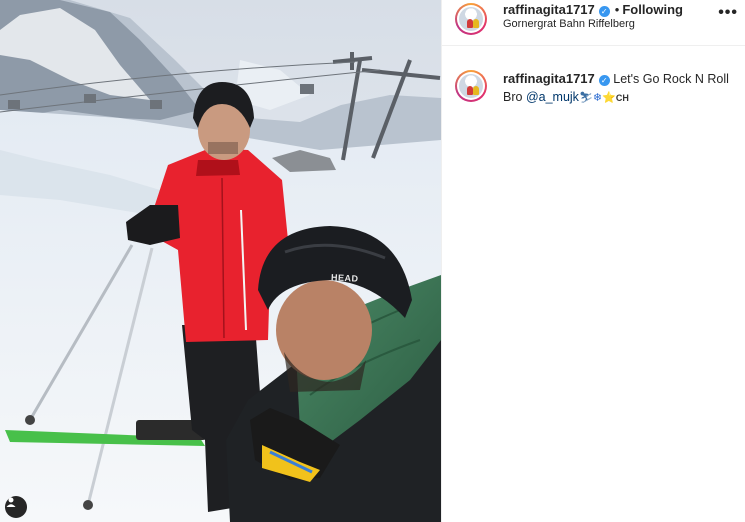 The height and width of the screenshot is (522, 745). Describe the element at coordinates (11, 502) in the screenshot. I see `person-icon` at that location.